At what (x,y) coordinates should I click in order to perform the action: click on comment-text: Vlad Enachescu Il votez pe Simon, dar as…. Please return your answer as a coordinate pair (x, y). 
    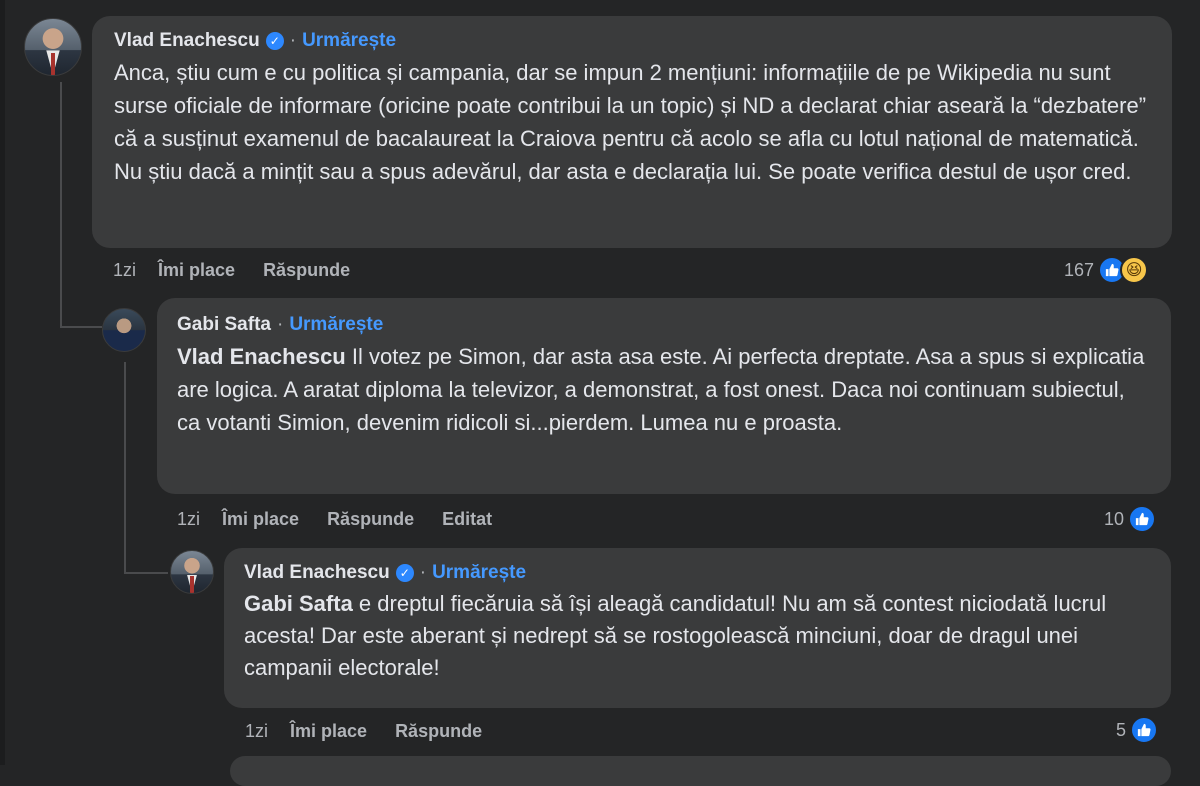
    Looking at the image, I should click on (664, 389).